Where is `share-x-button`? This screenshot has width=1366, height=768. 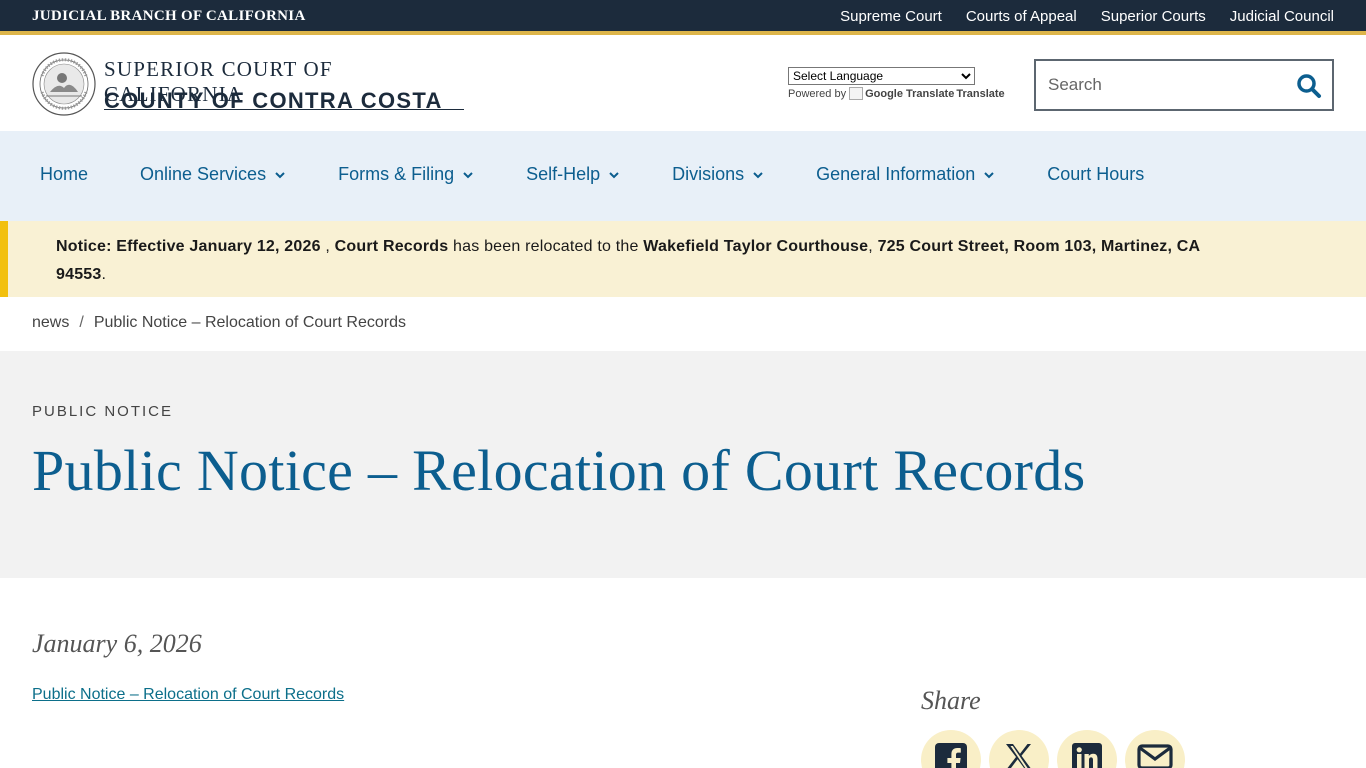
share-x-button is located at coordinates (1019, 749).